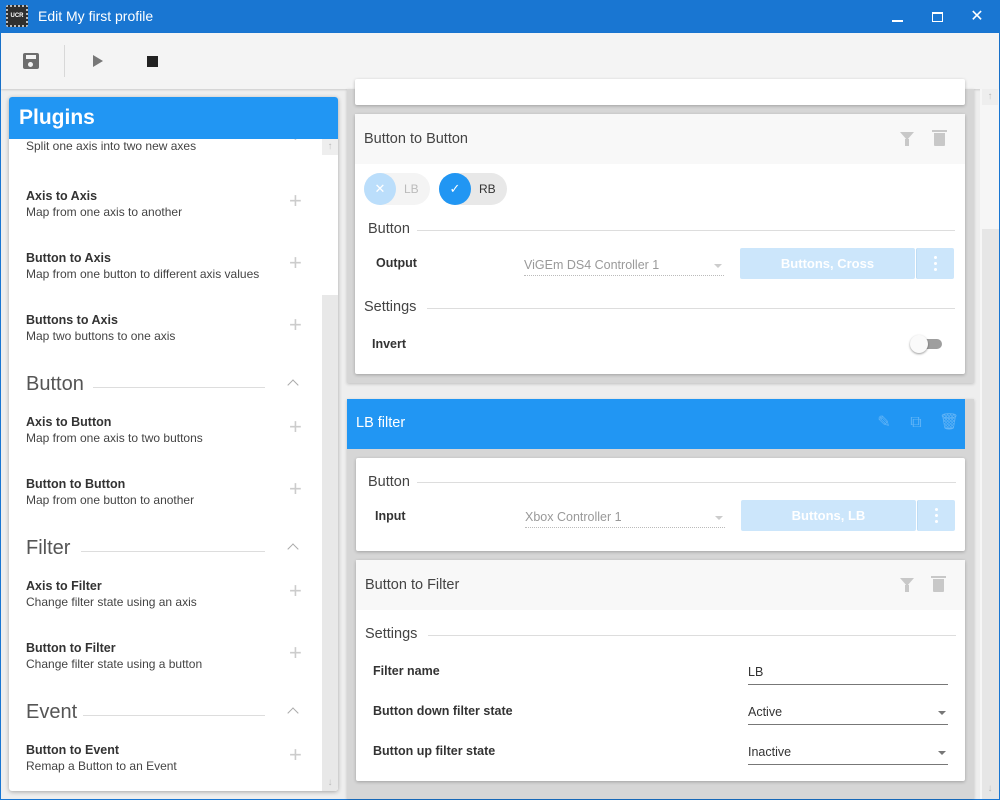 The width and height of the screenshot is (1000, 800). What do you see at coordinates (660, 139) in the screenshot?
I see `card-header: Button to Button` at bounding box center [660, 139].